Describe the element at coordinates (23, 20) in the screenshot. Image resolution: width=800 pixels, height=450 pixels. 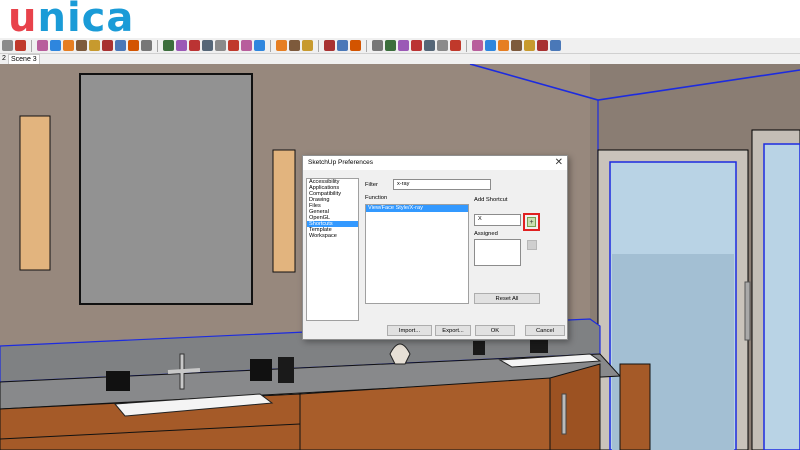
I see `logo-letter-u: u` at that location.